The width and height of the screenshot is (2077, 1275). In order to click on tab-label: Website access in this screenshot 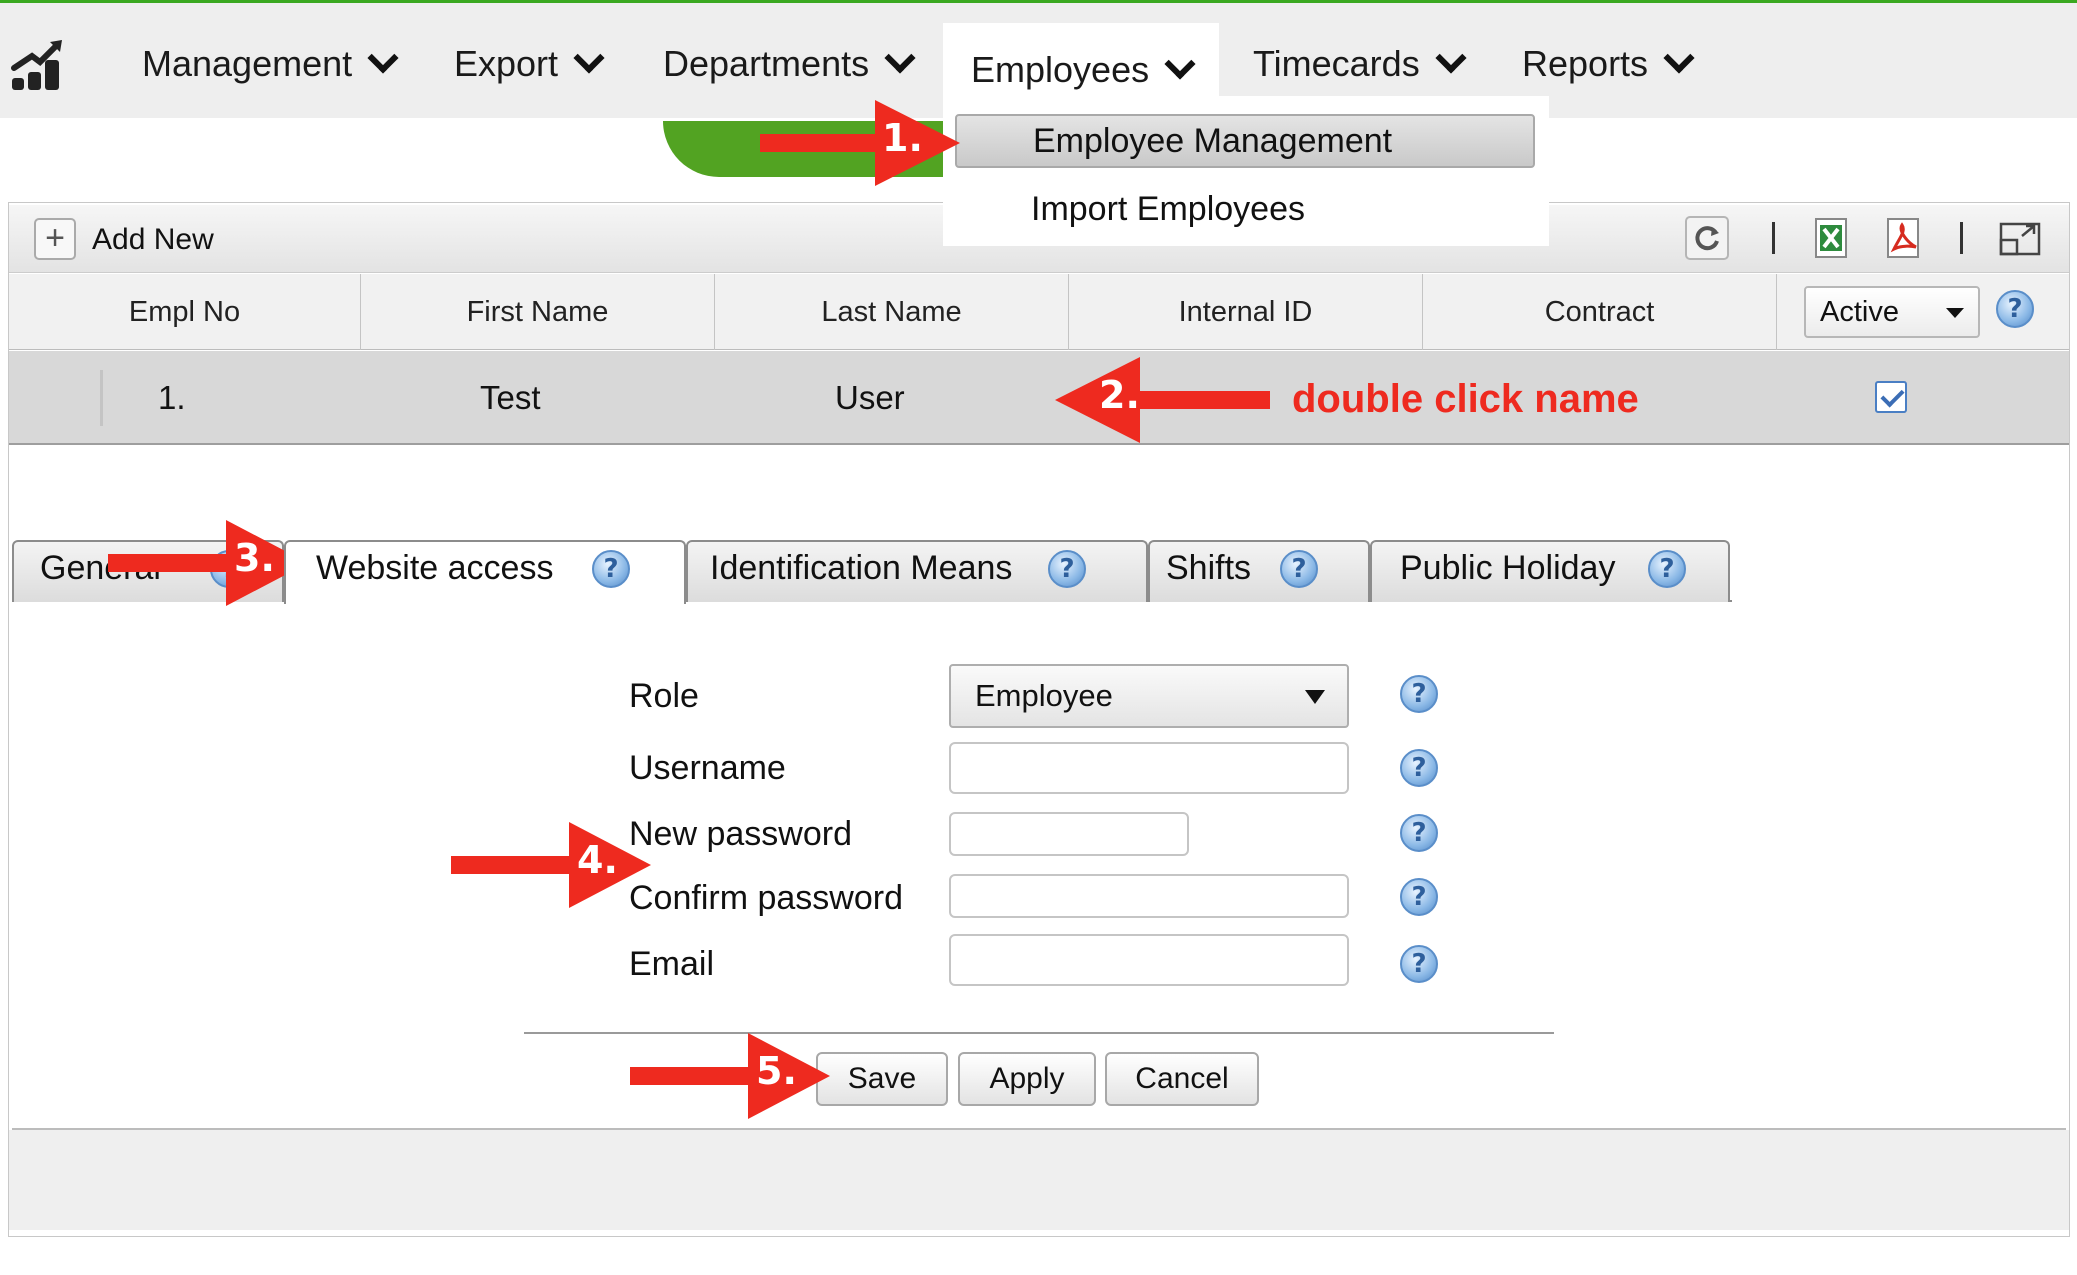, I will do `click(435, 568)`.